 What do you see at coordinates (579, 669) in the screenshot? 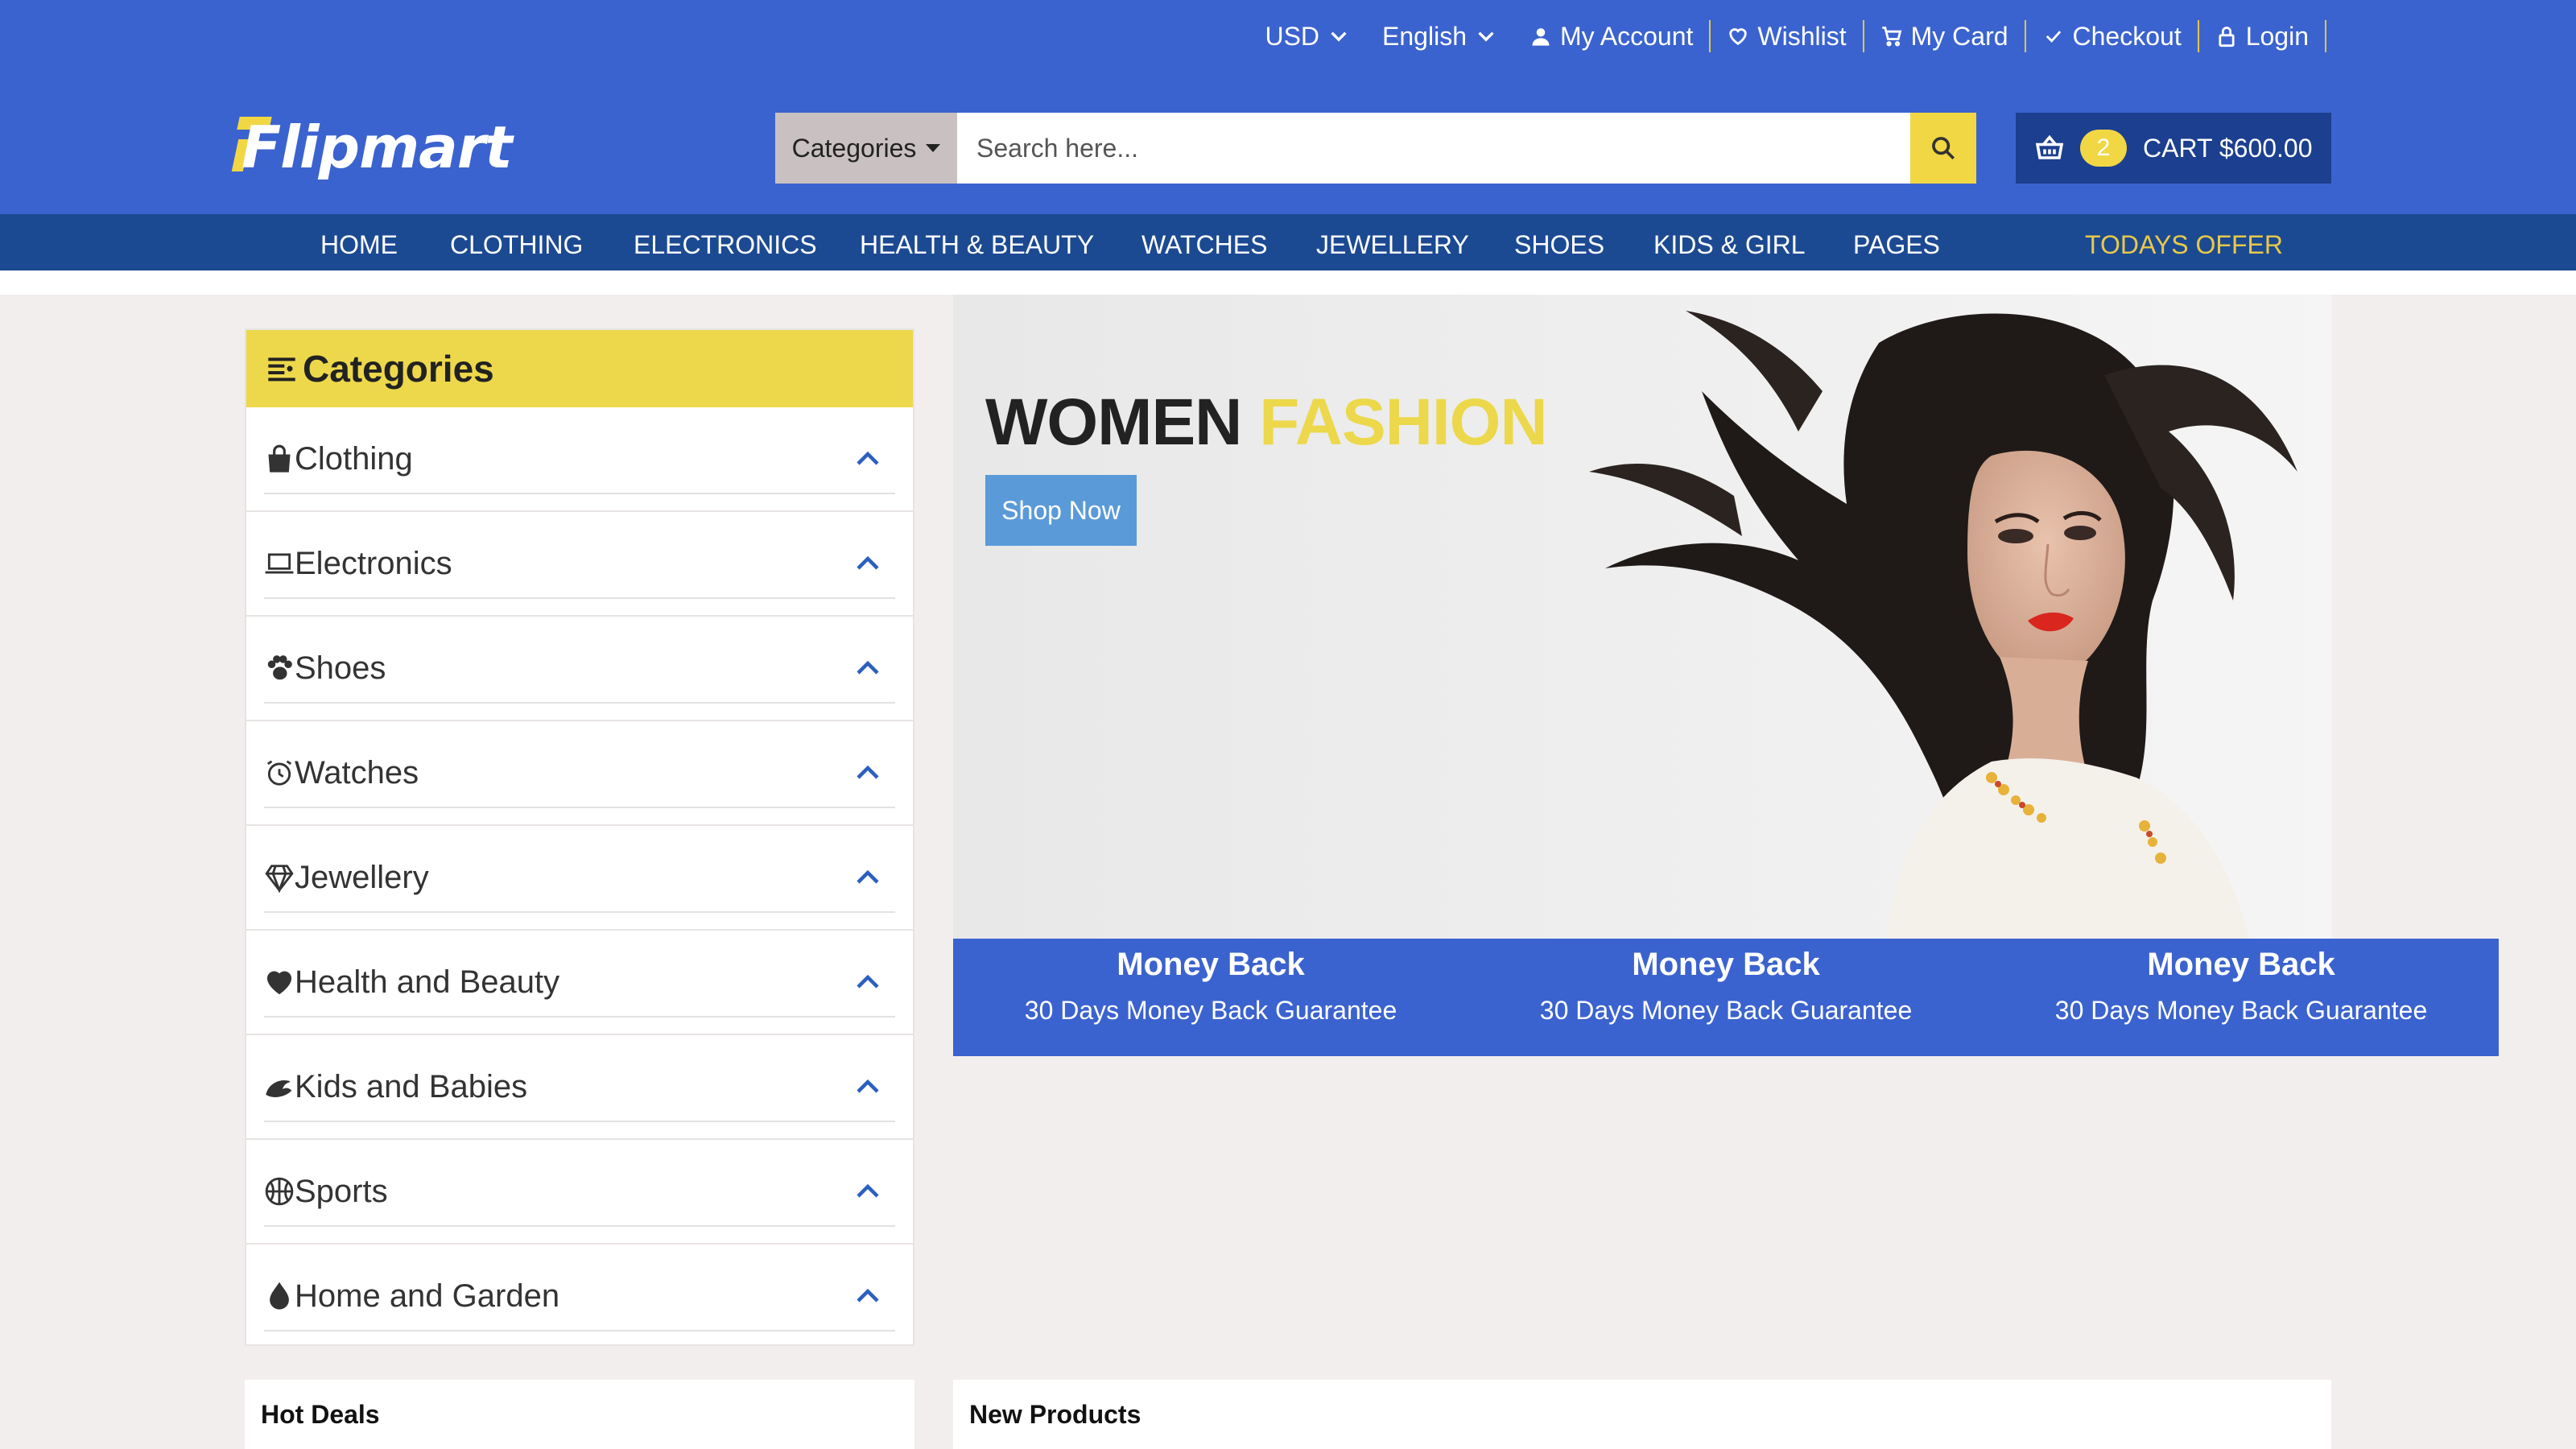
I see `category-shoes: Shoes` at bounding box center [579, 669].